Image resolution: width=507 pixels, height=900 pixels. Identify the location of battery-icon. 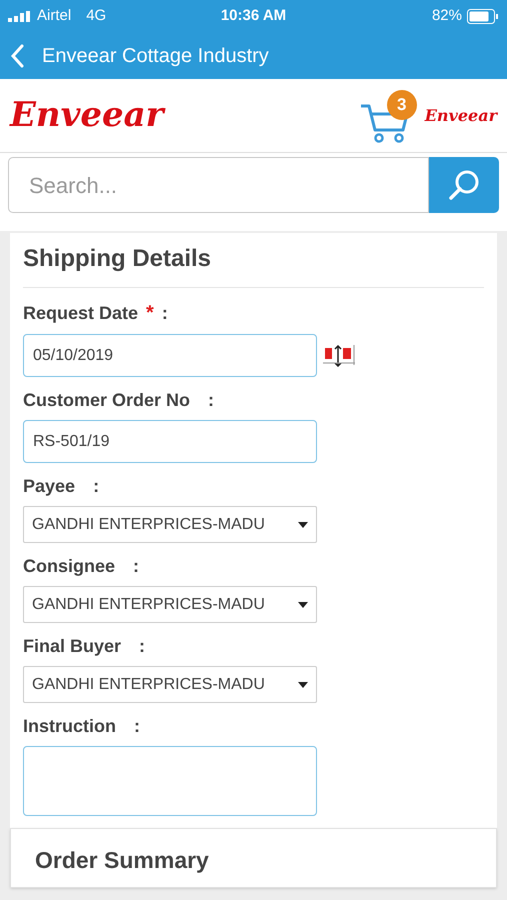
(483, 16).